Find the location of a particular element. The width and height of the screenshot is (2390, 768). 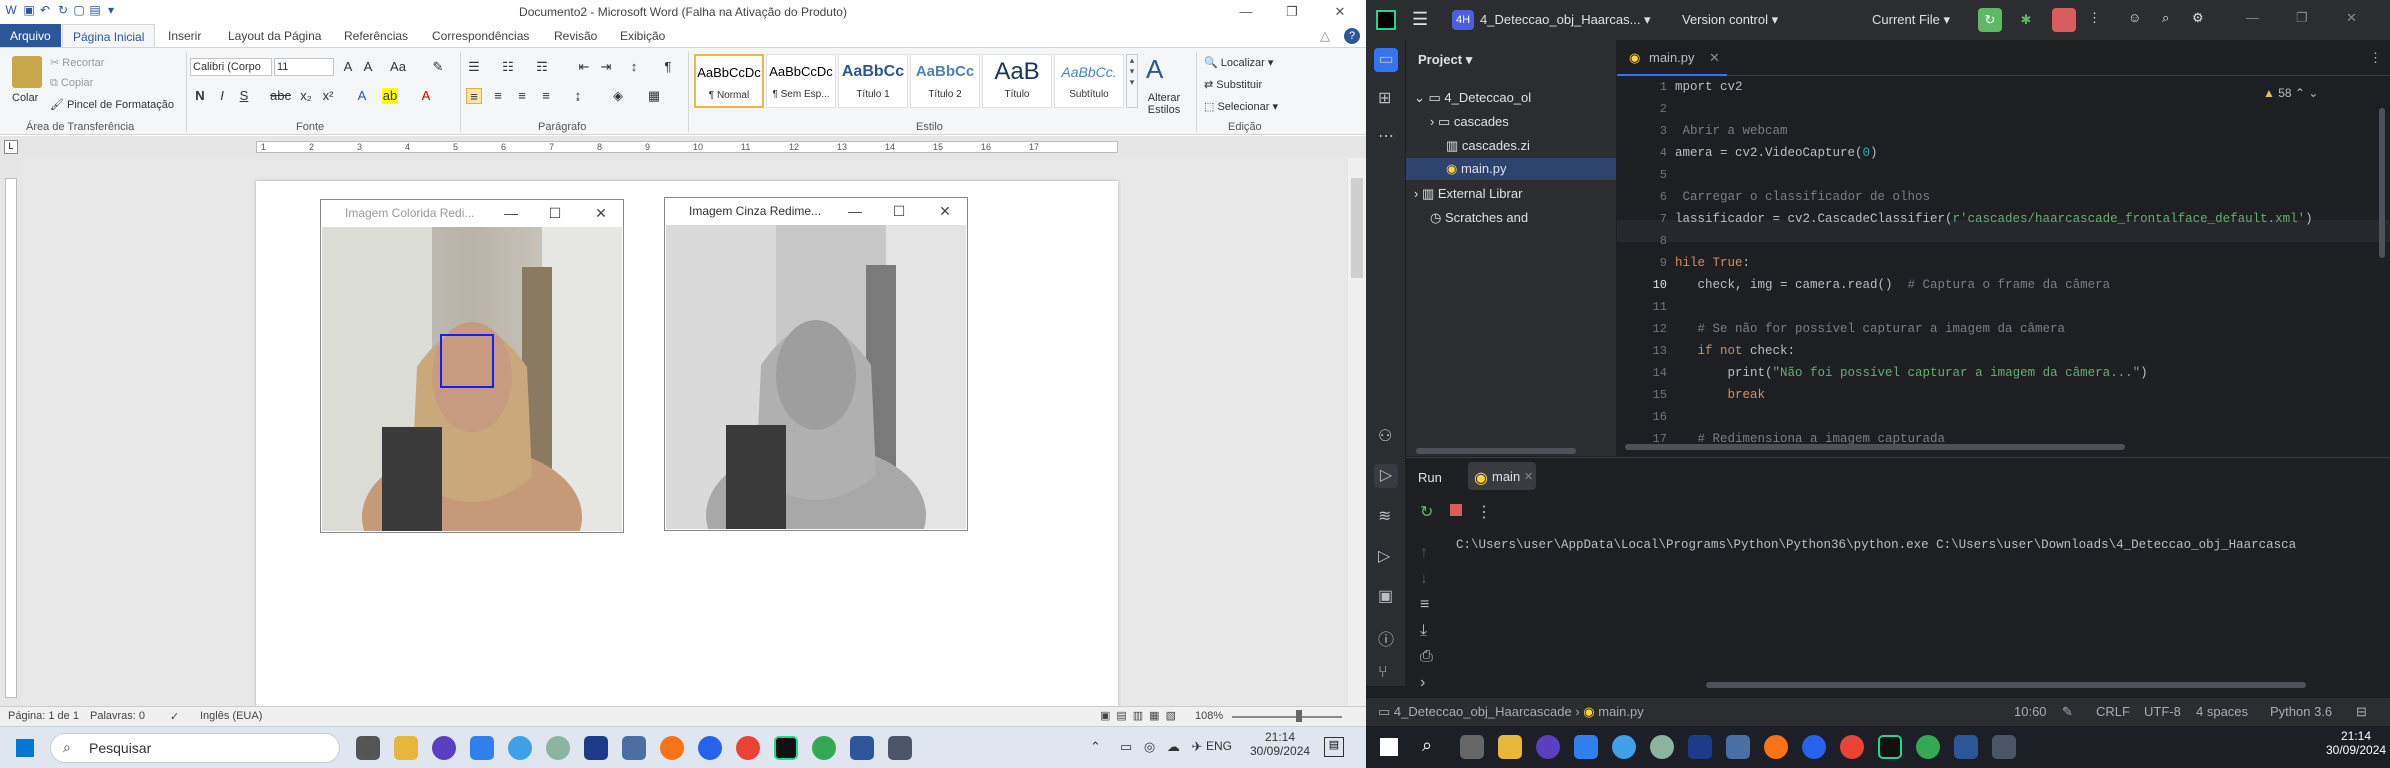

cut-button: ✂ Recortar is located at coordinates (77, 62).